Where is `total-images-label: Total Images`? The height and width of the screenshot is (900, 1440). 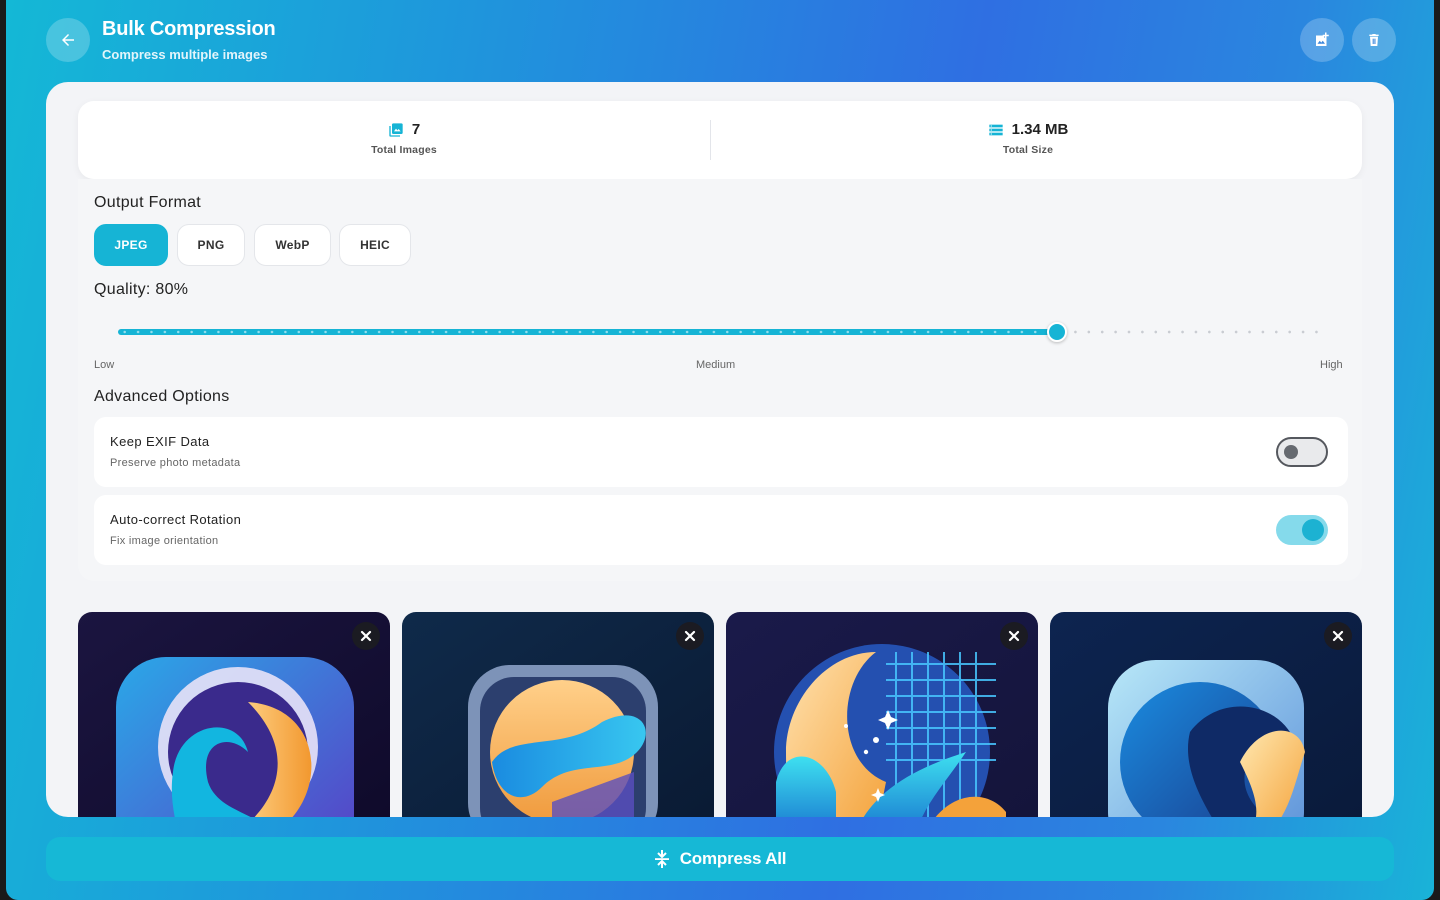
total-images-label: Total Images is located at coordinates (404, 150).